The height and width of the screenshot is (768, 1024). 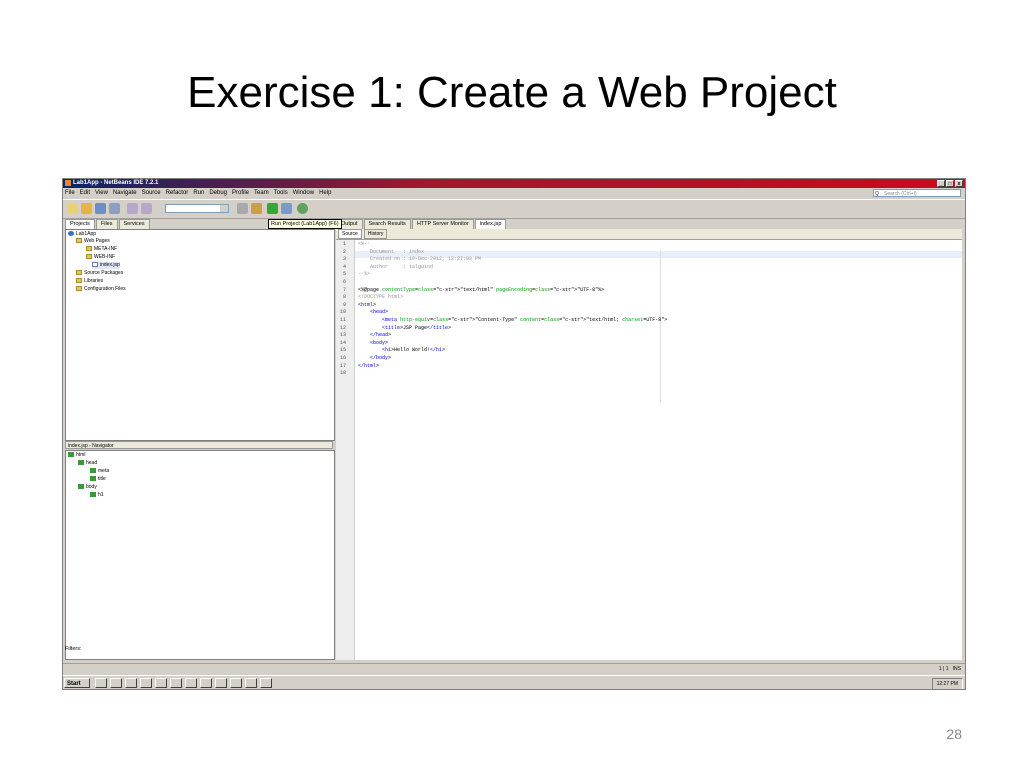 I want to click on debug-project-icon, so click(x=286, y=208).